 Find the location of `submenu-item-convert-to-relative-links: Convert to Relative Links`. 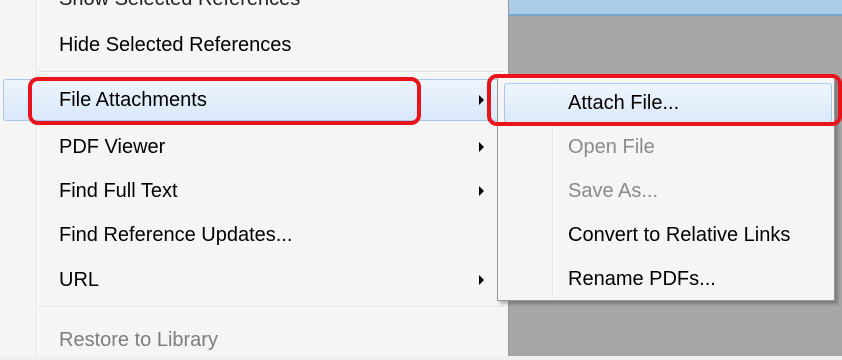

submenu-item-convert-to-relative-links: Convert to Relative Links is located at coordinates (666, 235).